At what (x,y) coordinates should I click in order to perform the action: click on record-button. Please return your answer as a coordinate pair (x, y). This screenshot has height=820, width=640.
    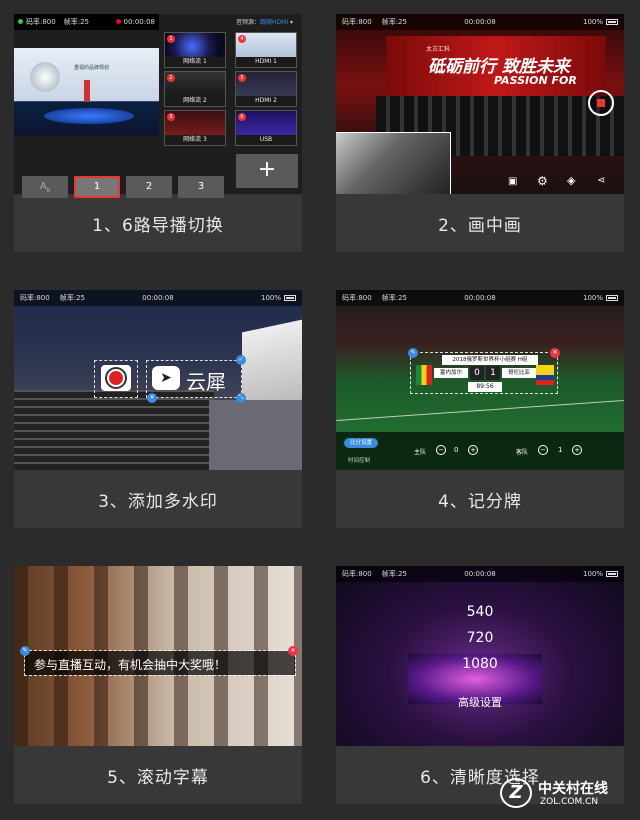
    Looking at the image, I should click on (601, 103).